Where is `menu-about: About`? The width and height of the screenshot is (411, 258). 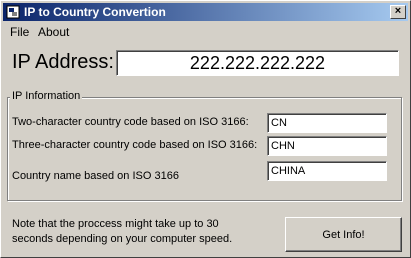
menu-about: About is located at coordinates (53, 32).